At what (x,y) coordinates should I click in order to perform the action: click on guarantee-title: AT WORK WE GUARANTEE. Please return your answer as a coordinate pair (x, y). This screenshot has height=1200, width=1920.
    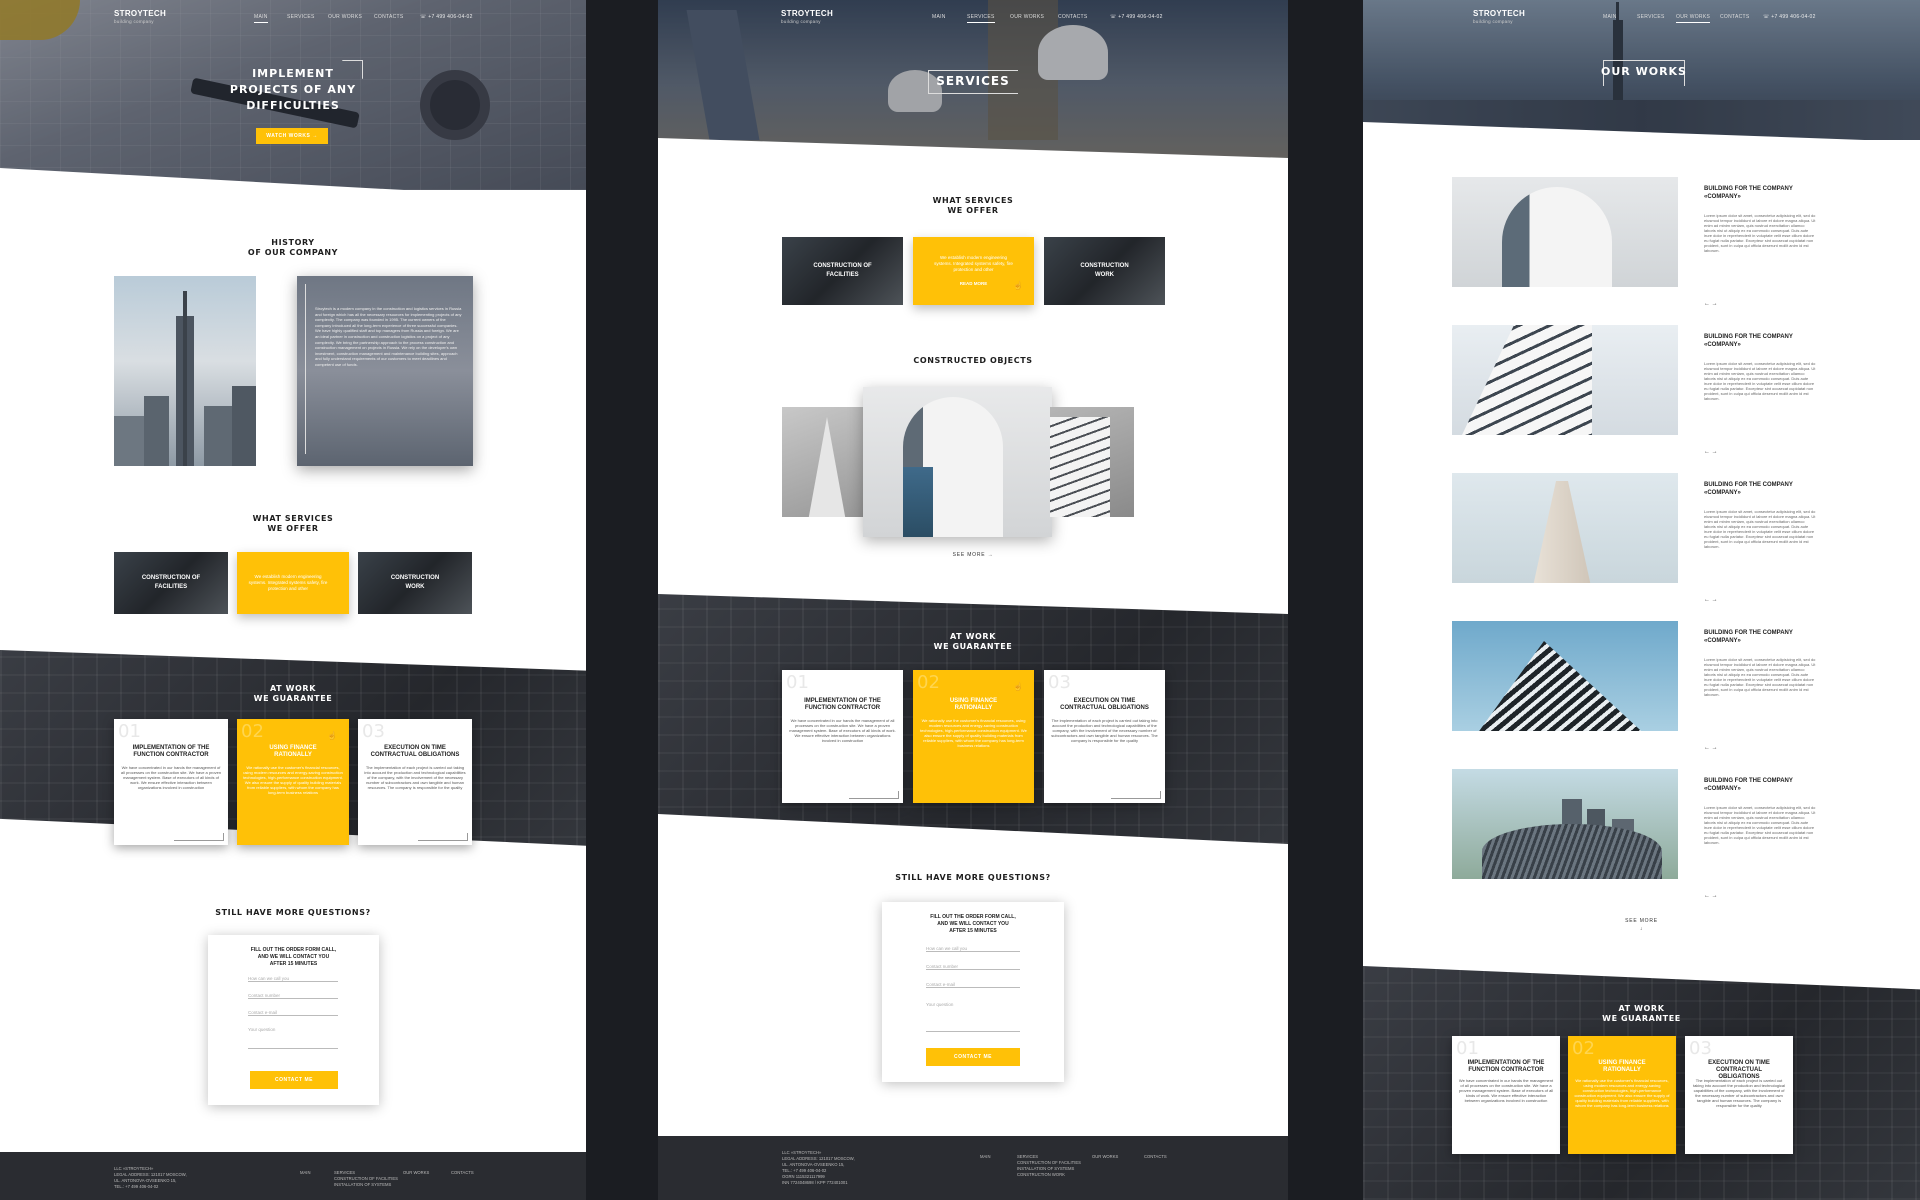
    Looking at the image, I should click on (1641, 1014).